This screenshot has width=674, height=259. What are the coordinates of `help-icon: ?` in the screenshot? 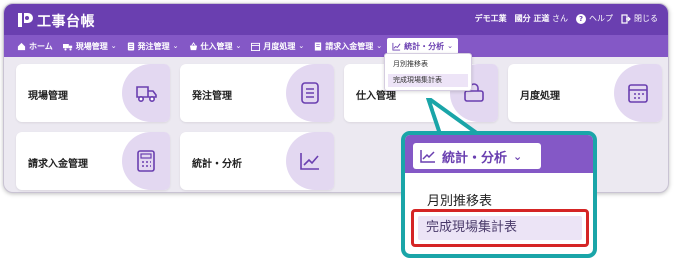 It's located at (581, 18).